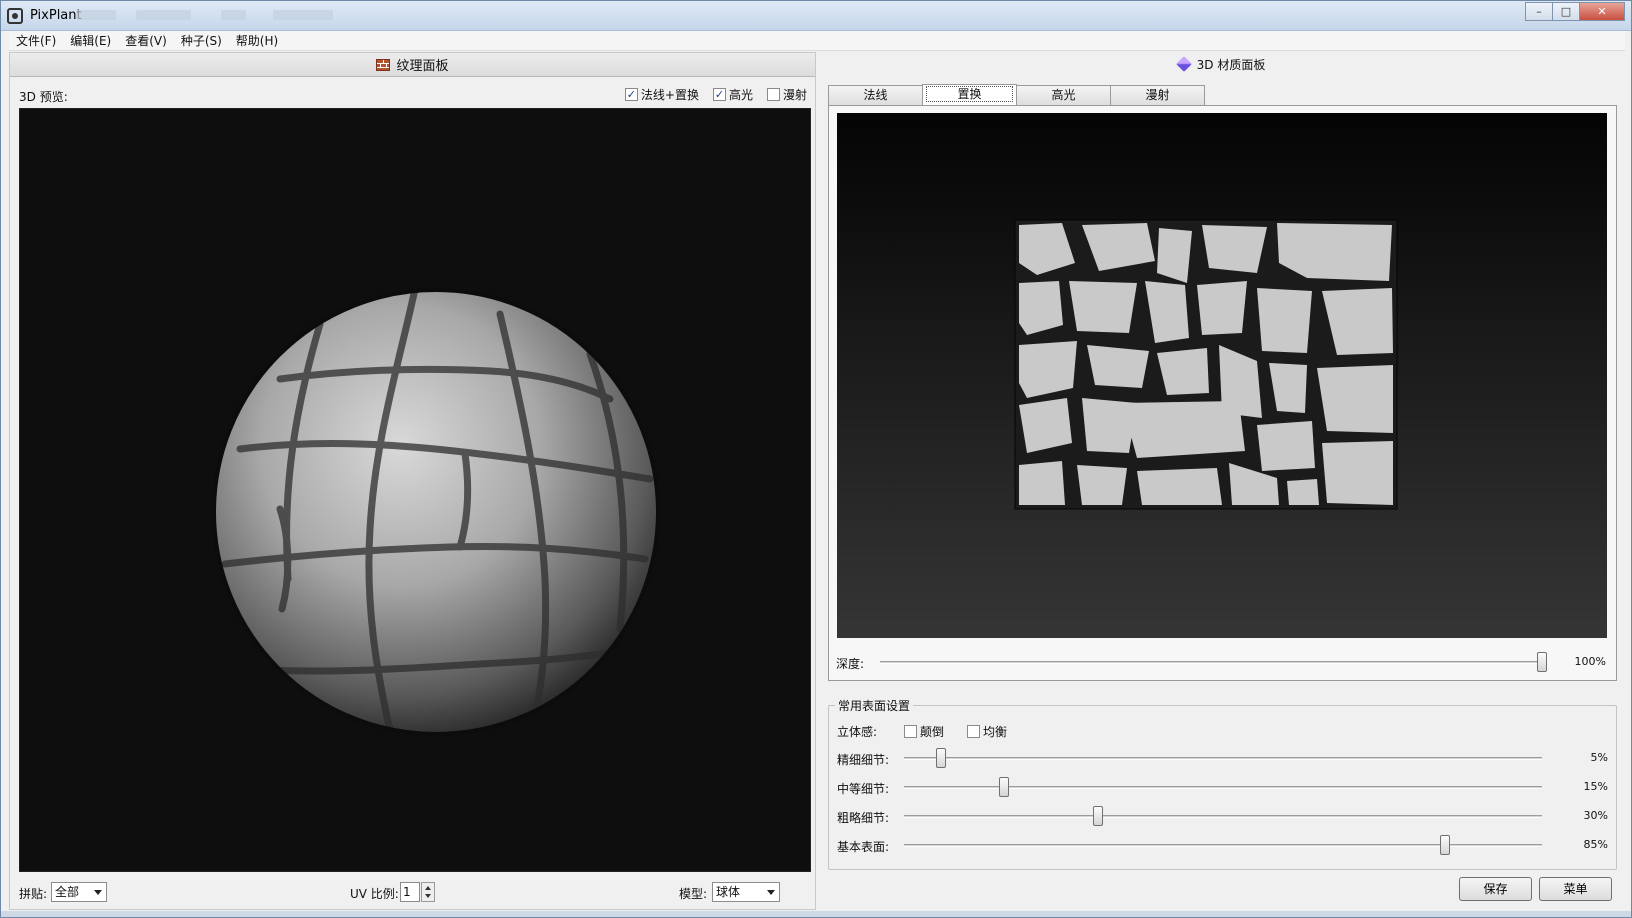 This screenshot has height=918, width=1632. What do you see at coordinates (410, 892) in the screenshot?
I see `uv-scale-input: 1` at bounding box center [410, 892].